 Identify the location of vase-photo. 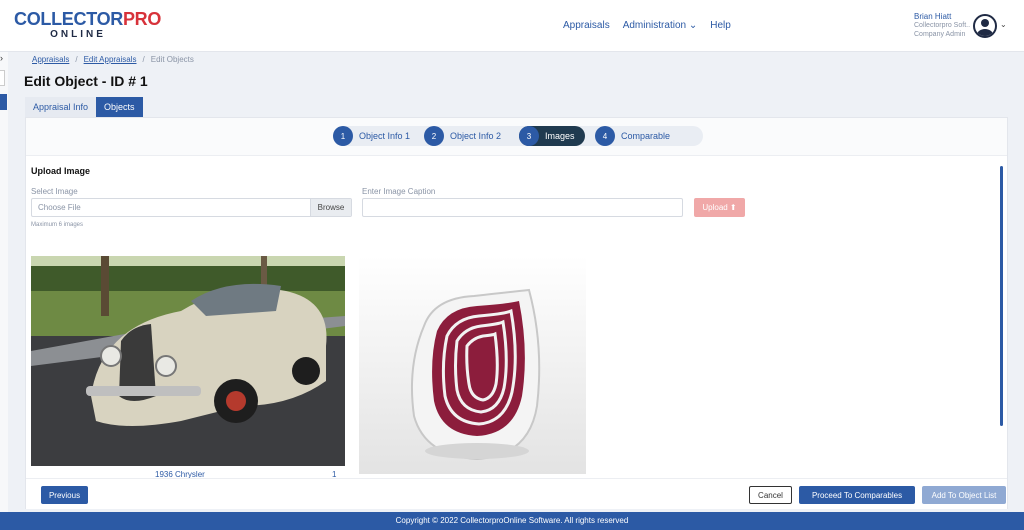
(472, 365).